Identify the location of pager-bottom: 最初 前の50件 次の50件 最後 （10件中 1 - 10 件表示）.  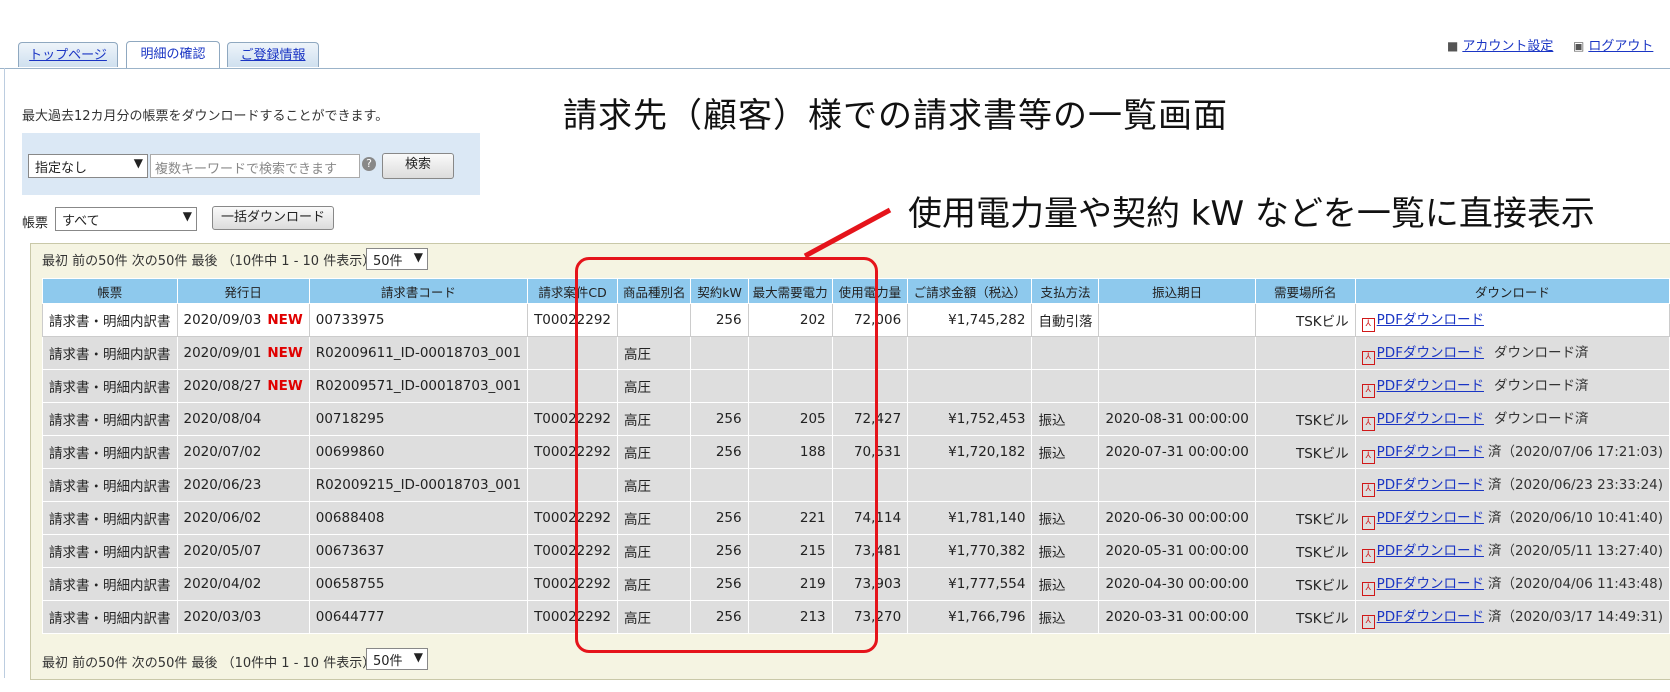
(208, 661).